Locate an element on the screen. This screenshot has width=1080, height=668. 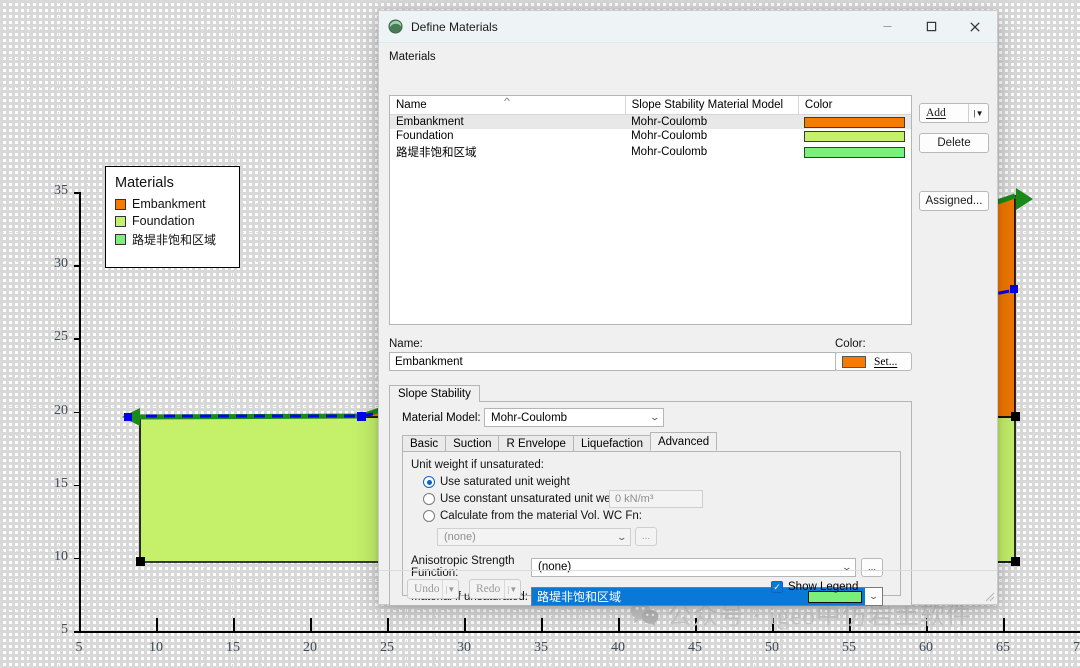
volwc-value: (none) is located at coordinates (460, 536).